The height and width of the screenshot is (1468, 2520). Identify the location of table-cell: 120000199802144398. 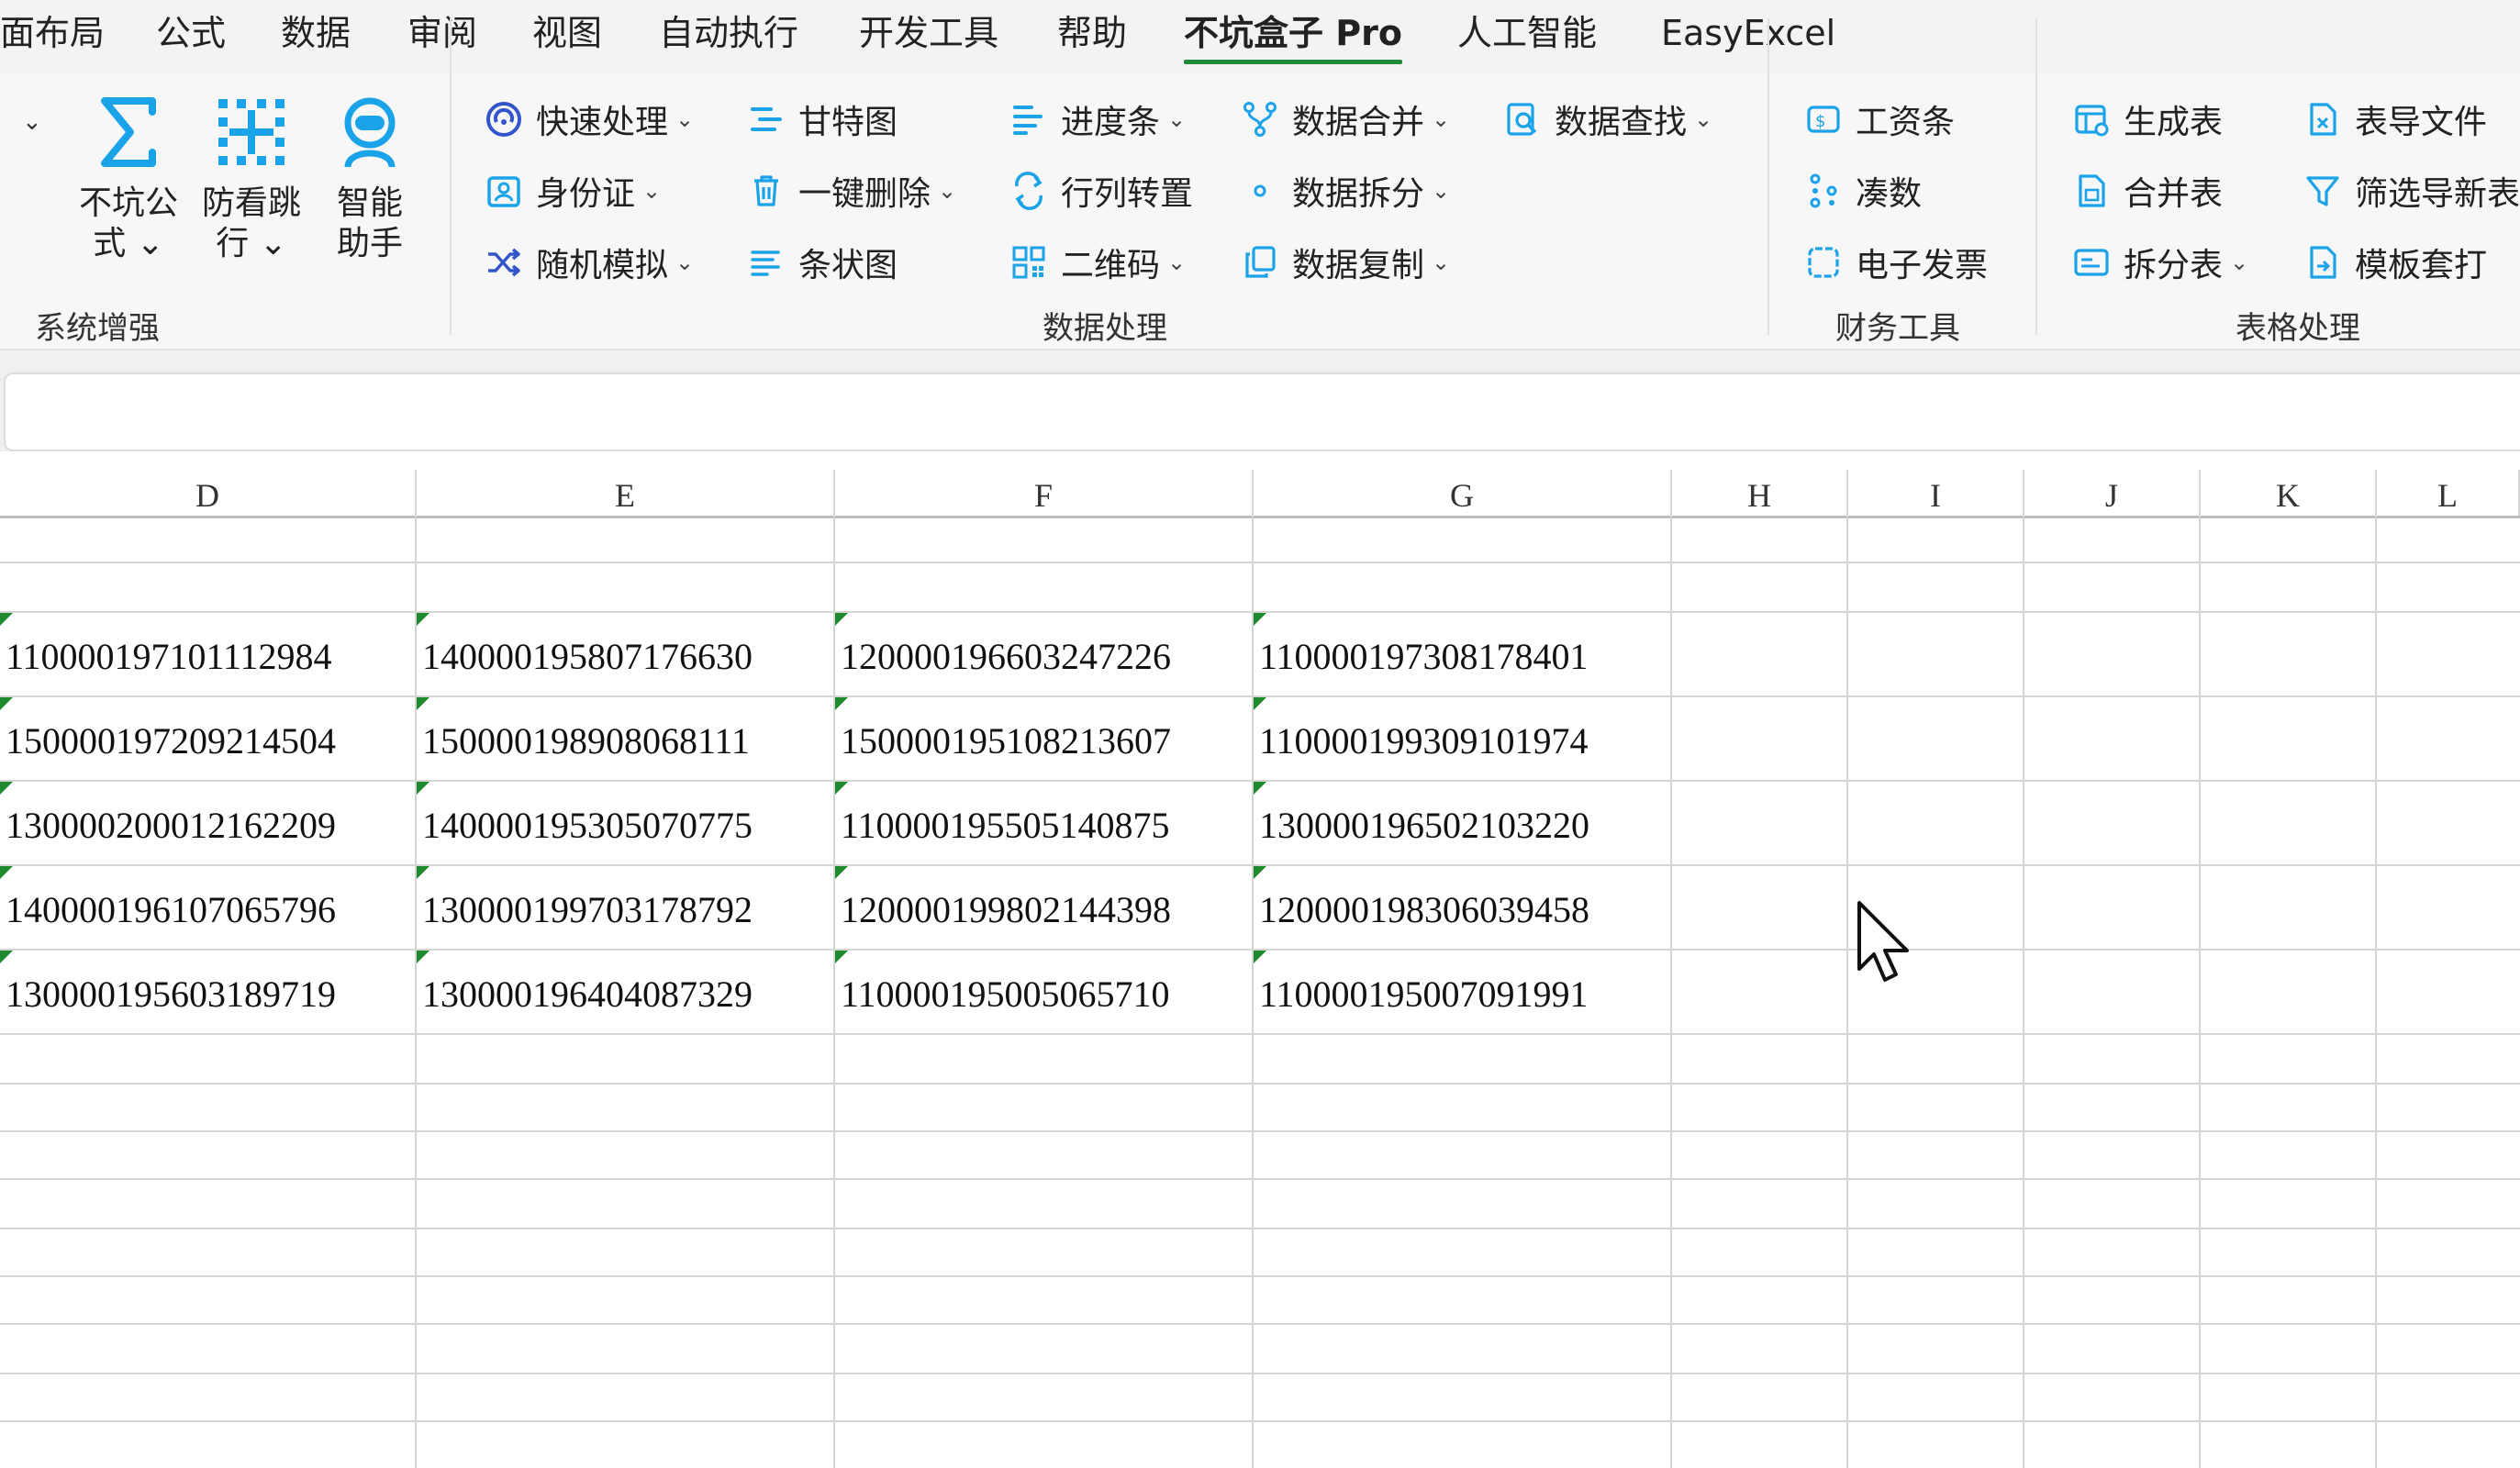
(1043, 907).